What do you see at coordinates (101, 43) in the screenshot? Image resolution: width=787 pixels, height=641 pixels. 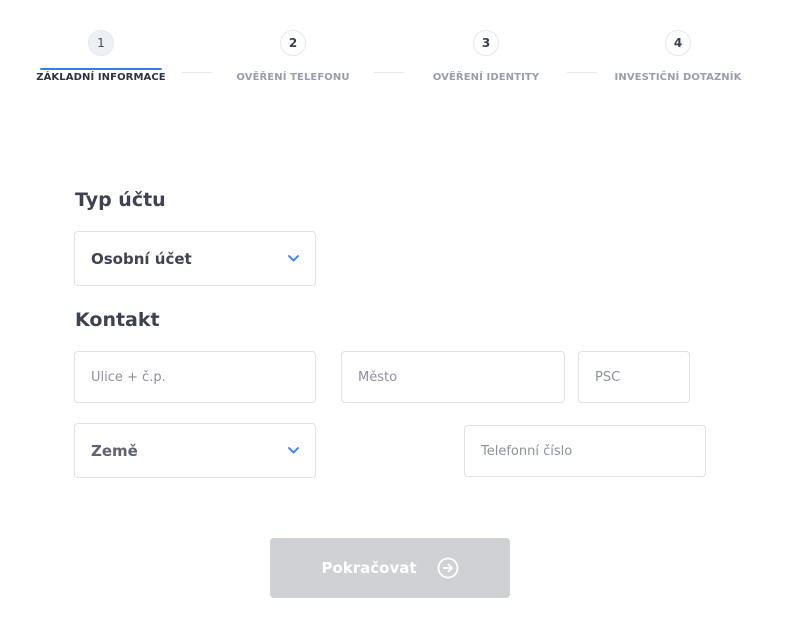 I see `step-number: 1` at bounding box center [101, 43].